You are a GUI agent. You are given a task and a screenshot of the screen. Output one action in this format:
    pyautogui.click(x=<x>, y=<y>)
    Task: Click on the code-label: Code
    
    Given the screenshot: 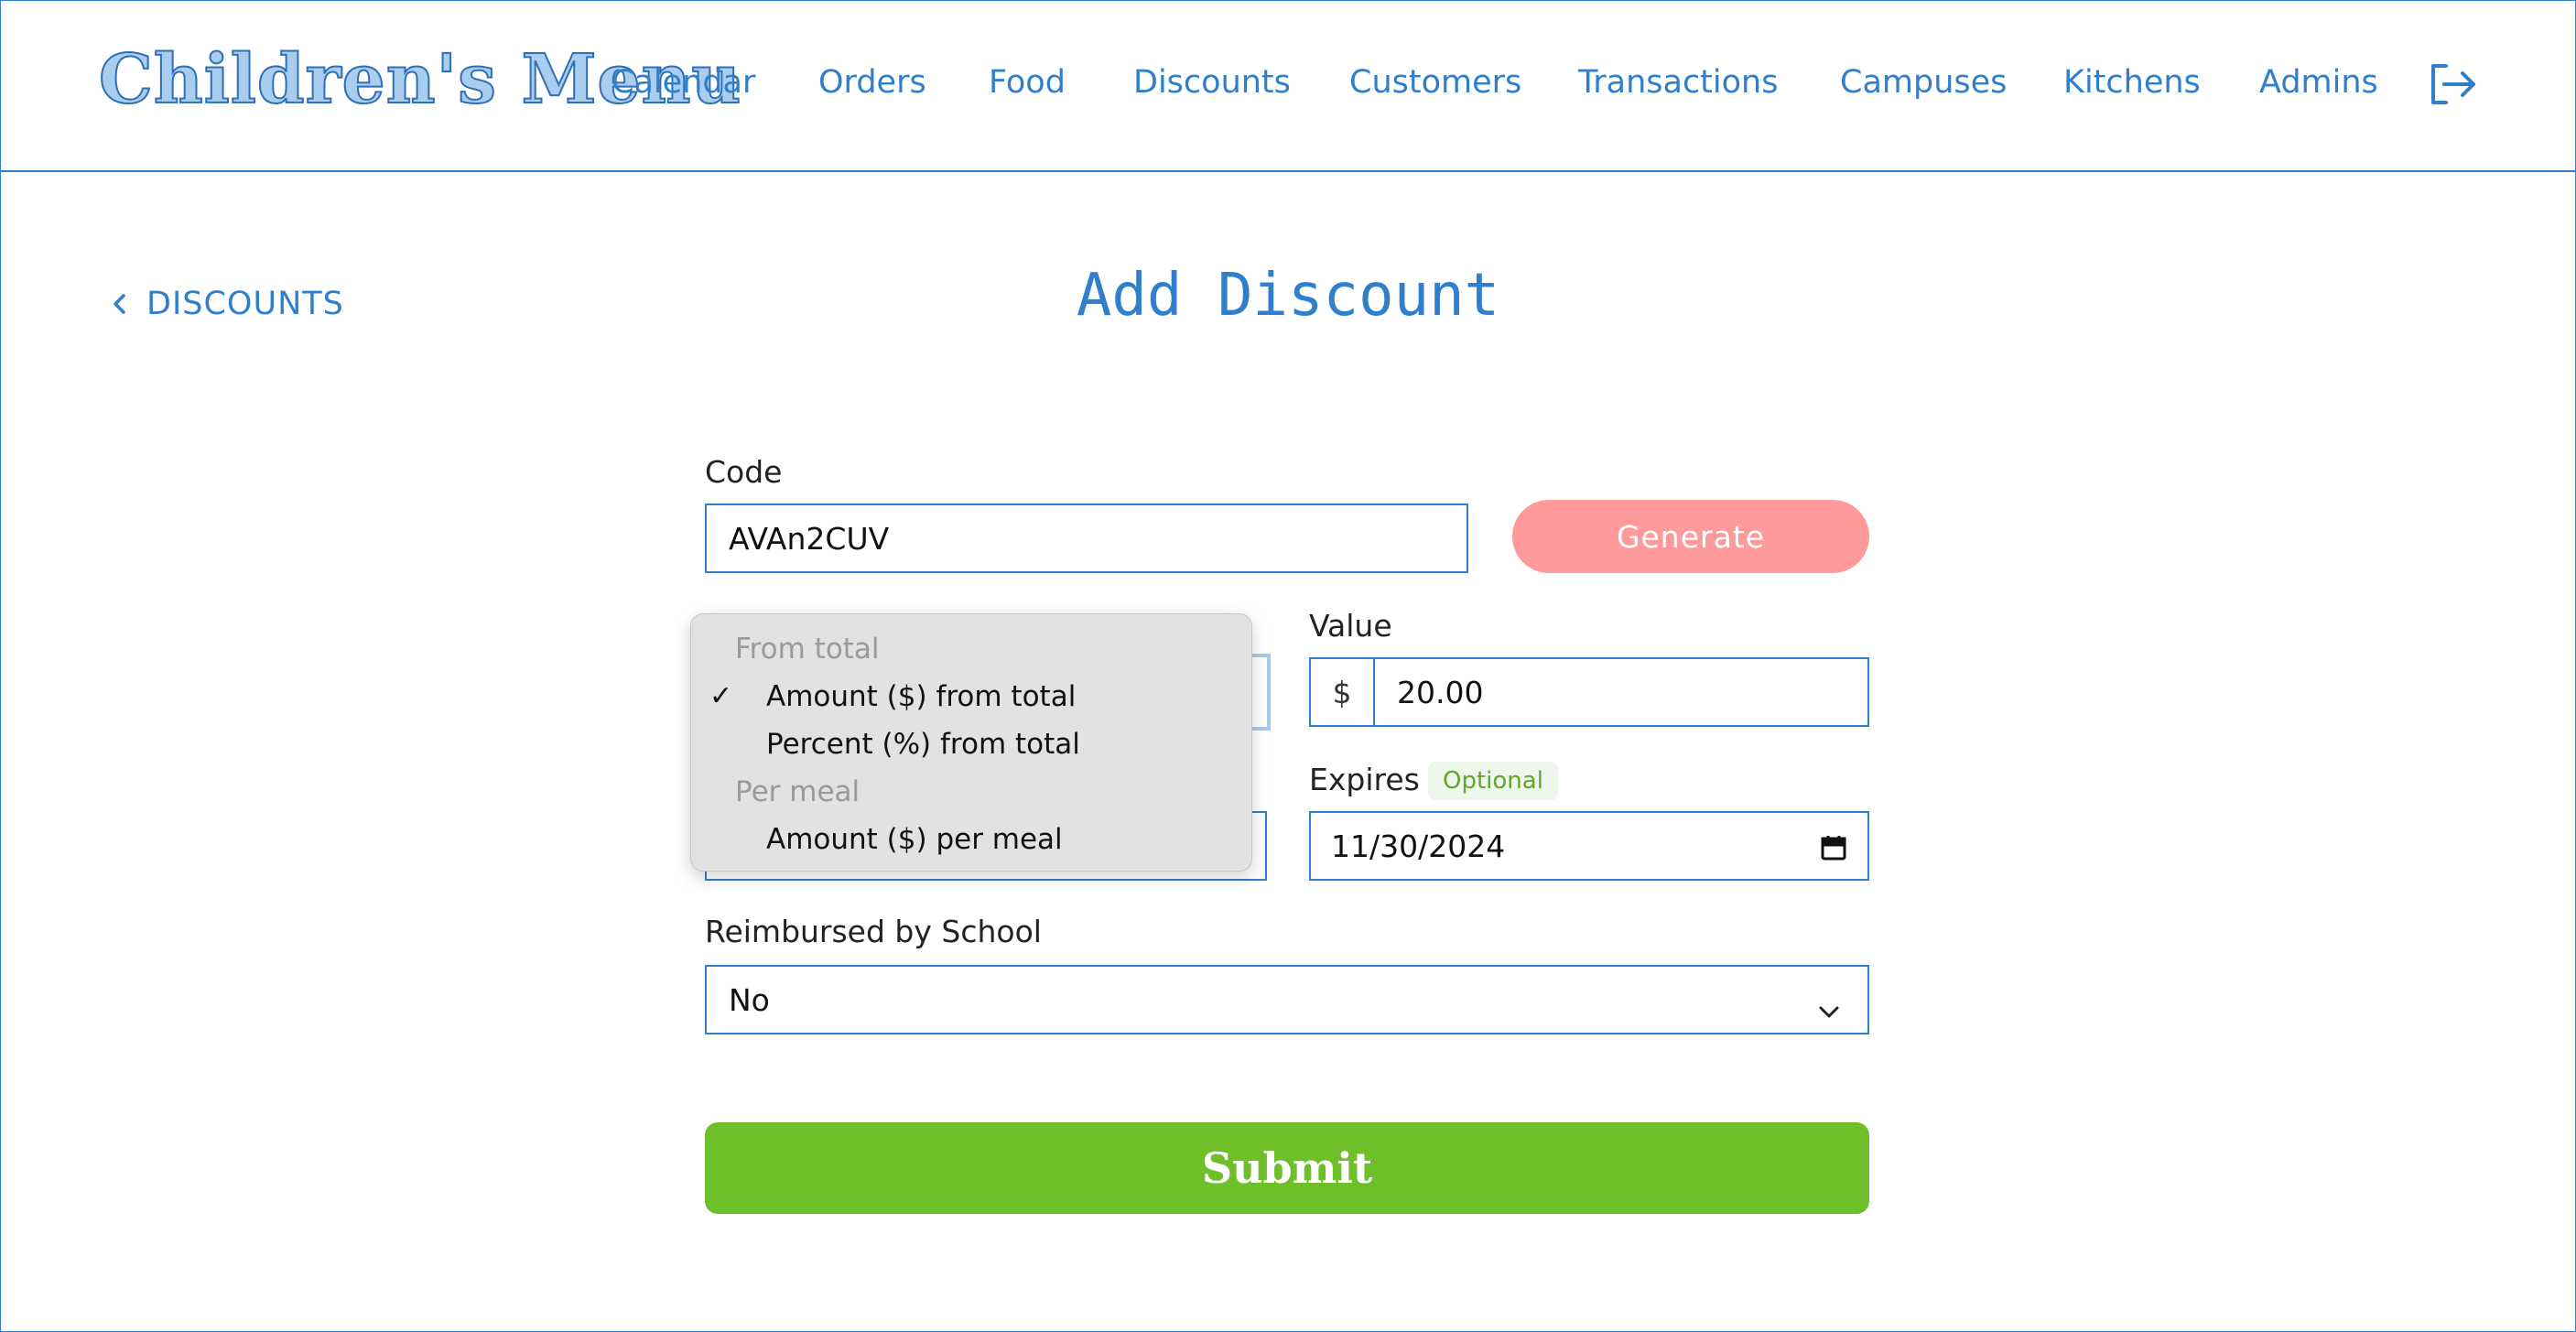 What is the action you would take?
    pyautogui.click(x=744, y=472)
    